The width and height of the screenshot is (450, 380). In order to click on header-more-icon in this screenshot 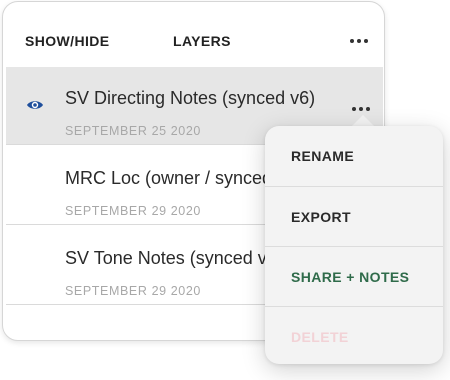, I will do `click(359, 41)`.